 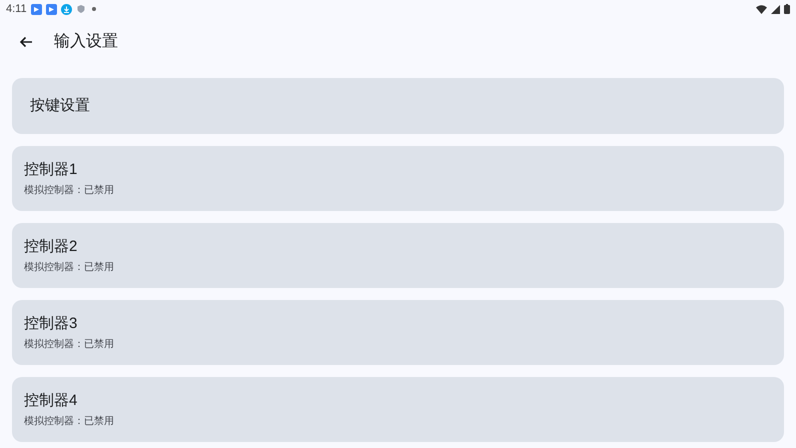 What do you see at coordinates (775, 9) in the screenshot?
I see `signal-icon` at bounding box center [775, 9].